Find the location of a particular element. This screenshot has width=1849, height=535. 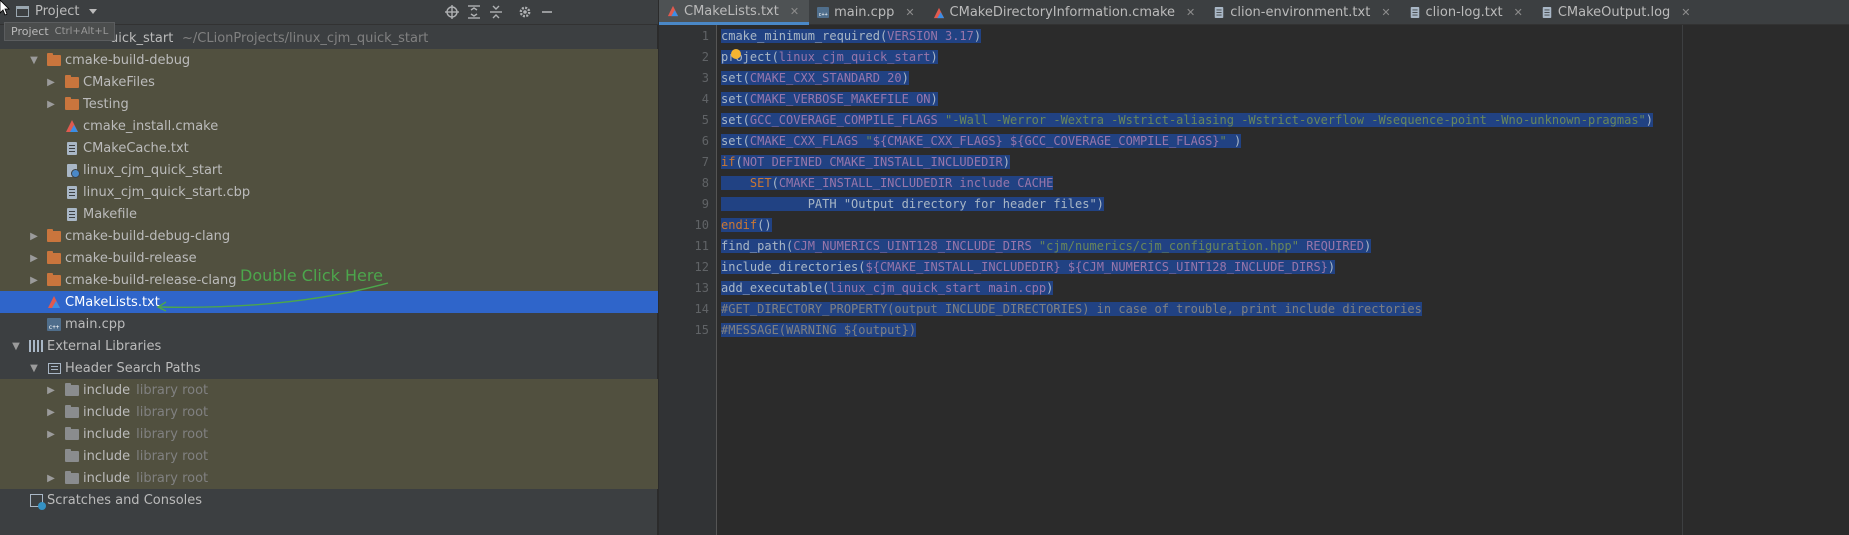

line-number: 8 is located at coordinates (705, 183).